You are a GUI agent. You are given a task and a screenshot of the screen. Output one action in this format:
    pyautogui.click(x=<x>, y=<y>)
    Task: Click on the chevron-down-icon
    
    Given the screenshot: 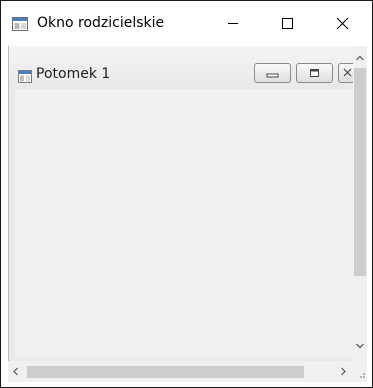 What is the action you would take?
    pyautogui.click(x=360, y=346)
    